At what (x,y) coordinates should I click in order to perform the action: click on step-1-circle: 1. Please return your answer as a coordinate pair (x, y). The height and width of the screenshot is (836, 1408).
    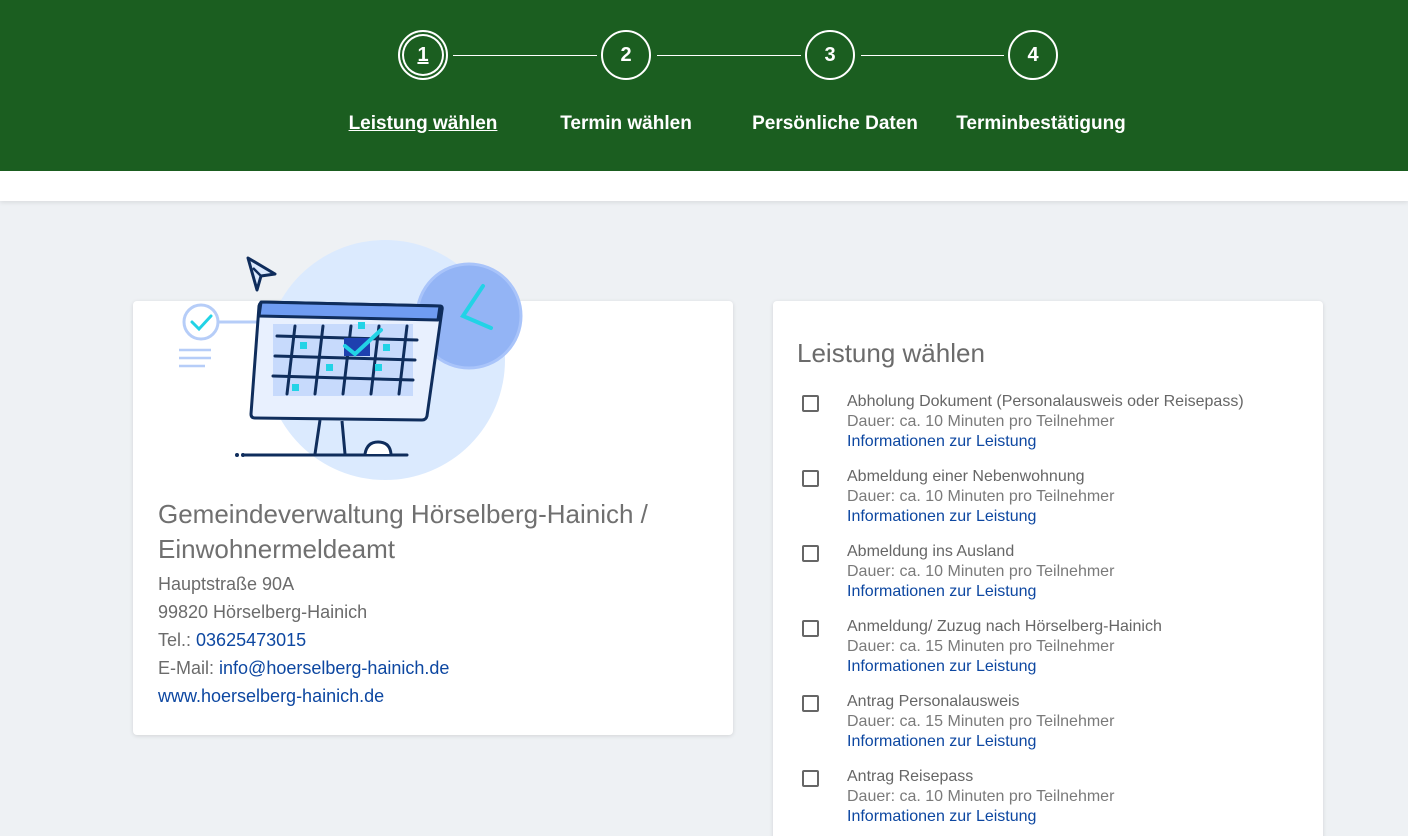
    Looking at the image, I should click on (423, 55).